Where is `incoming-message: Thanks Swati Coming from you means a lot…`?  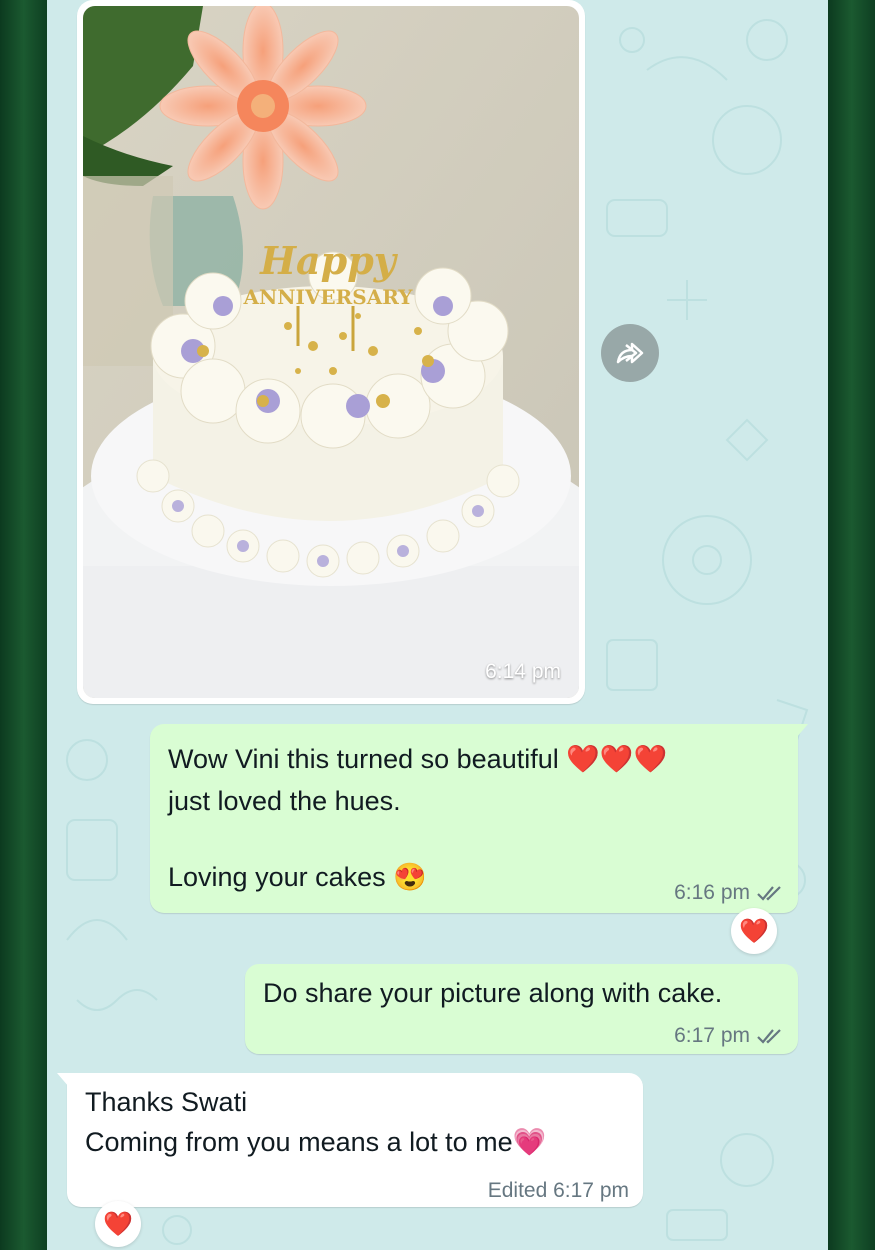 incoming-message: Thanks Swati Coming from you means a lot… is located at coordinates (350, 1140).